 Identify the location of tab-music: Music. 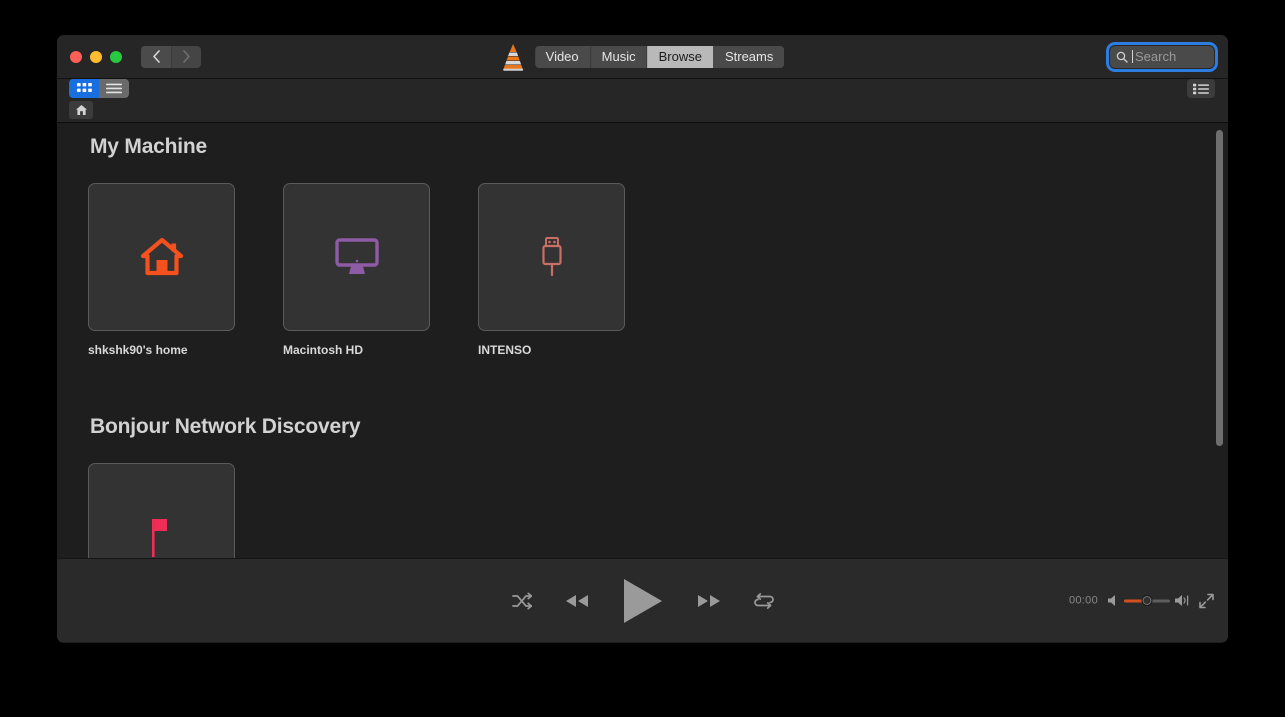
(619, 56).